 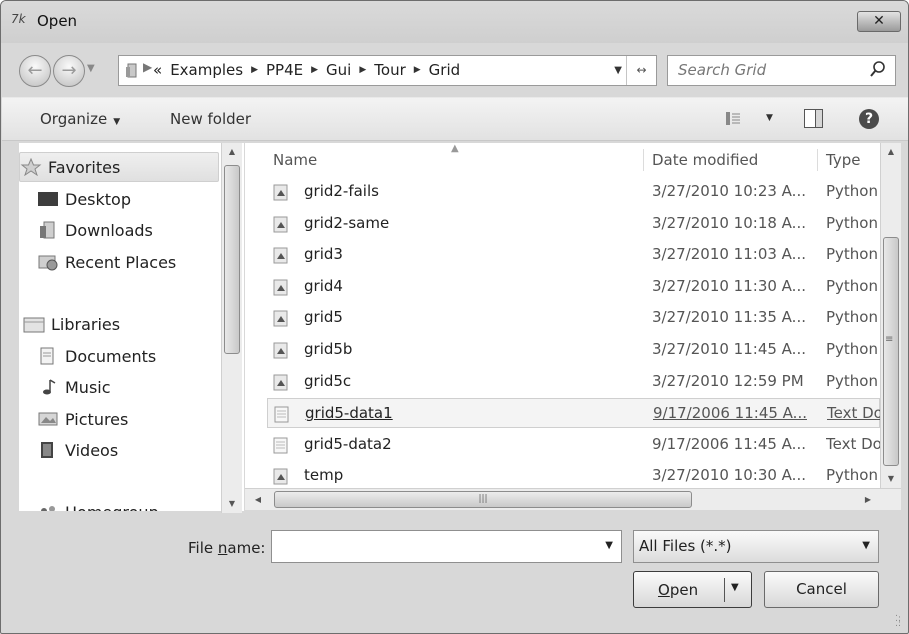 I want to click on file-name-combobox: ▼, so click(x=446, y=546).